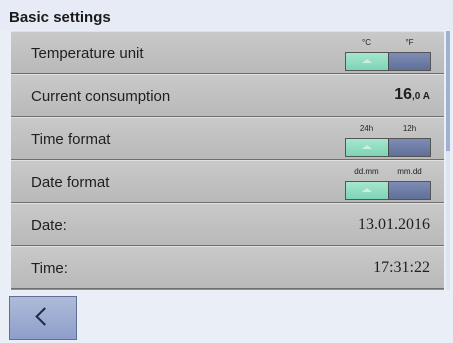 This screenshot has height=343, width=453. I want to click on setting-label: Date:, so click(49, 225).